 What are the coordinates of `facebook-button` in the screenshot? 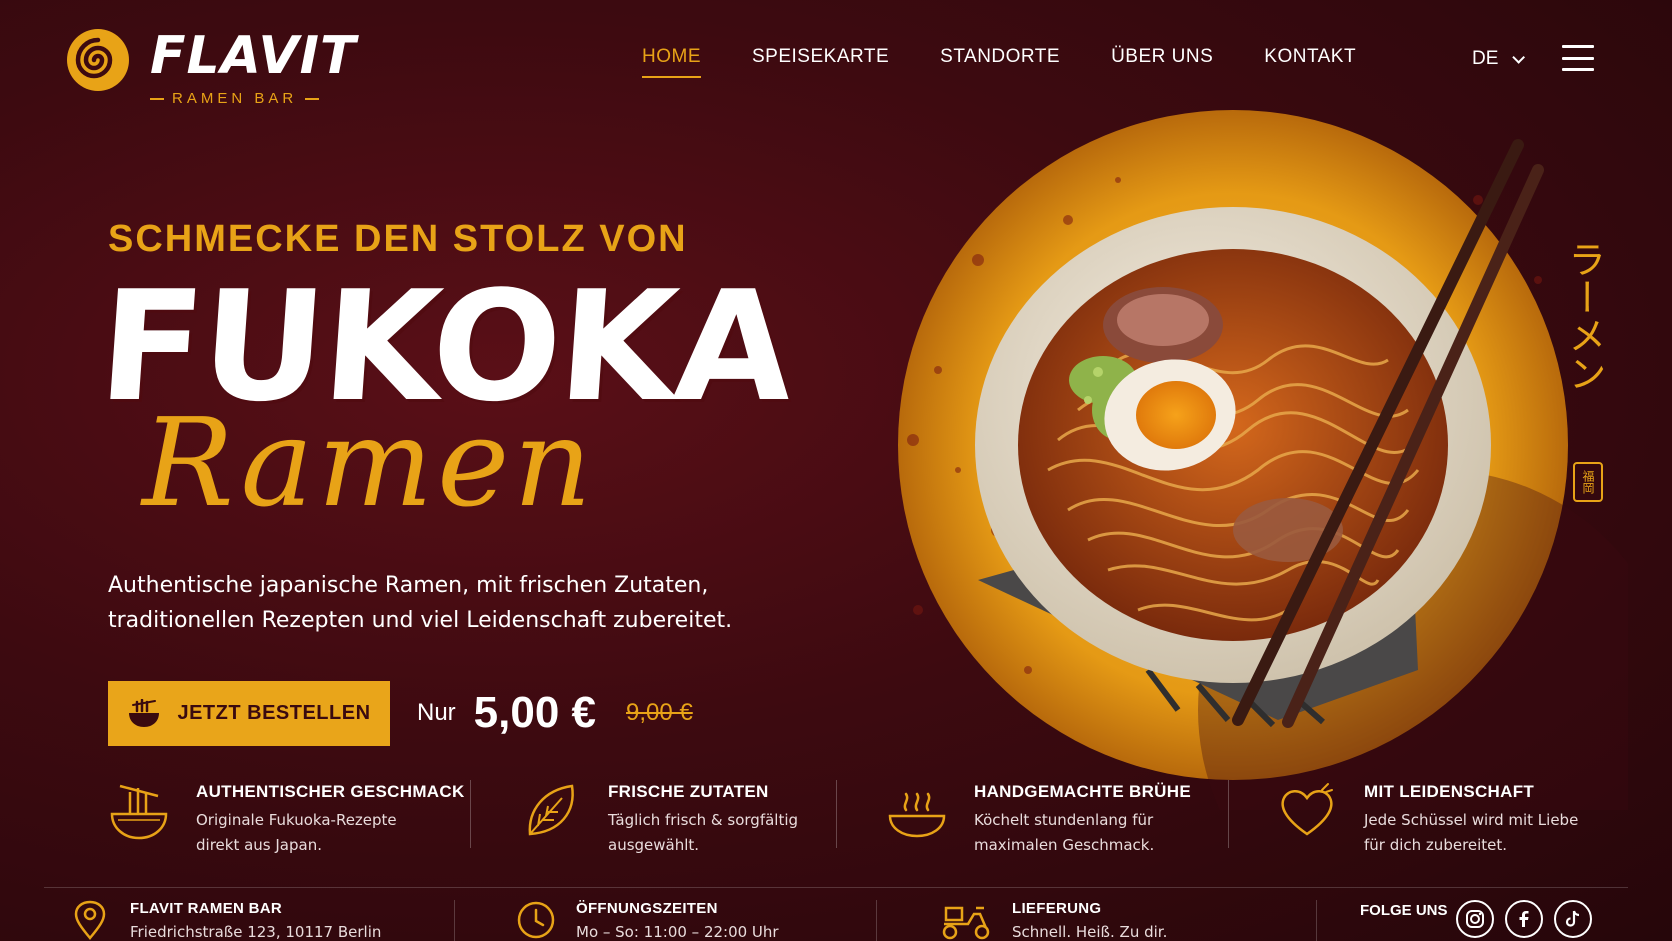 It's located at (1524, 919).